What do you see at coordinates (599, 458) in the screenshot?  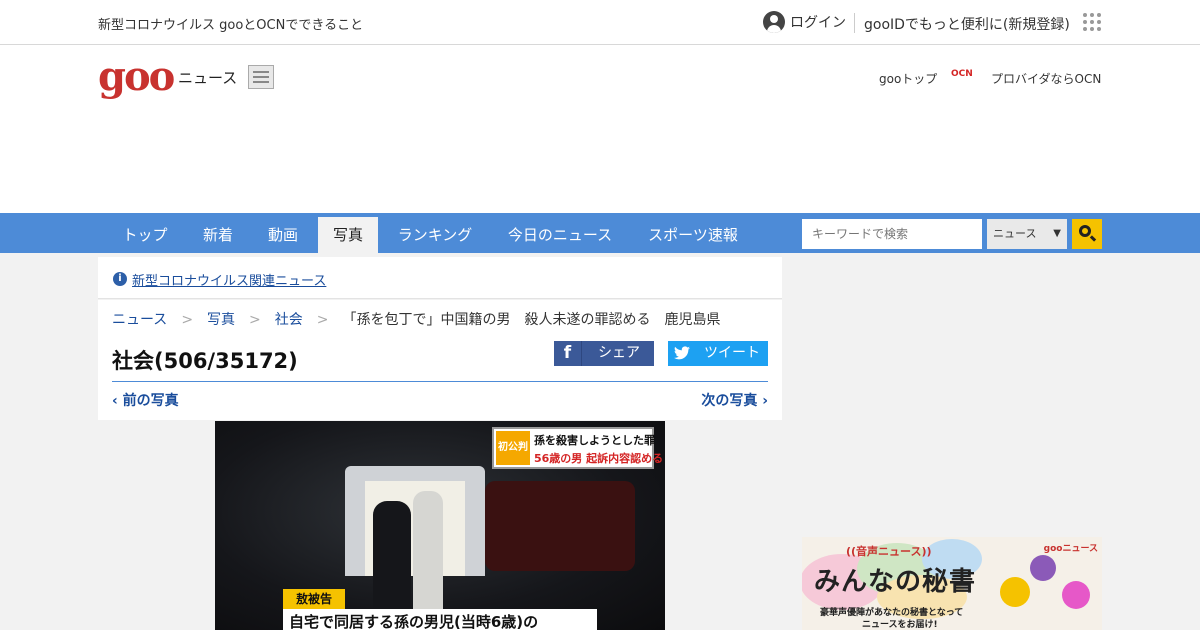 I see `photo-headline-line2: 56歳の男 起訴内容認める` at bounding box center [599, 458].